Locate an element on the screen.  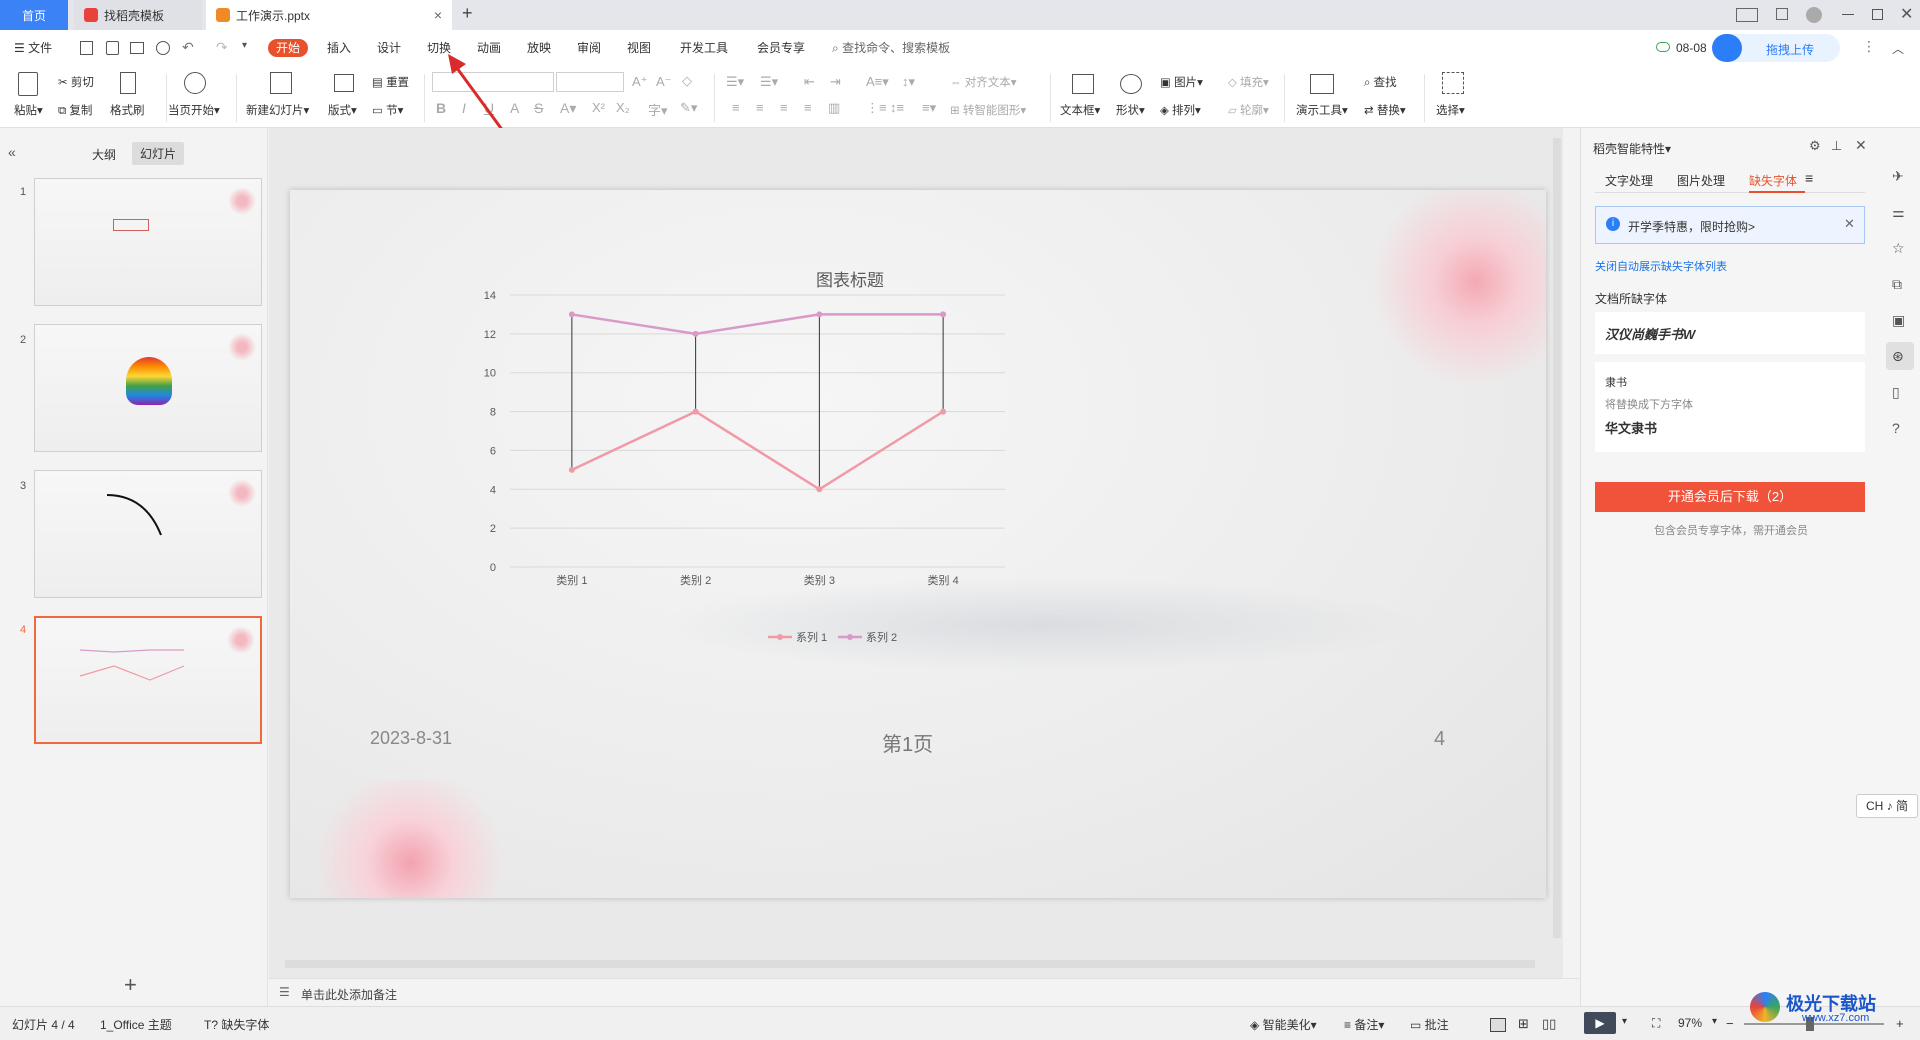
print-icon is located at coordinates (137, 48).